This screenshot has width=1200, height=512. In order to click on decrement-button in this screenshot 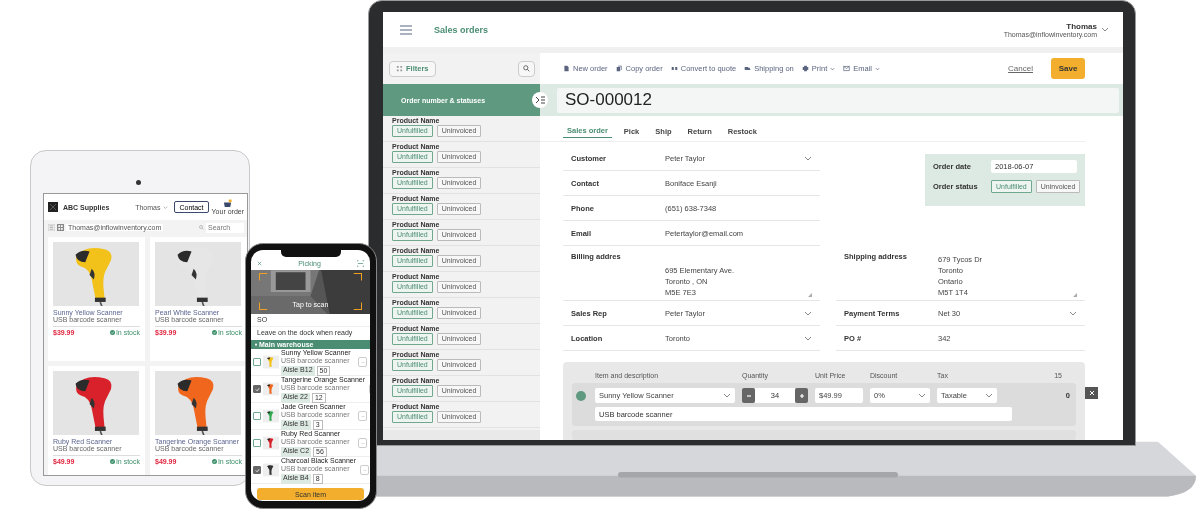, I will do `click(748, 395)`.